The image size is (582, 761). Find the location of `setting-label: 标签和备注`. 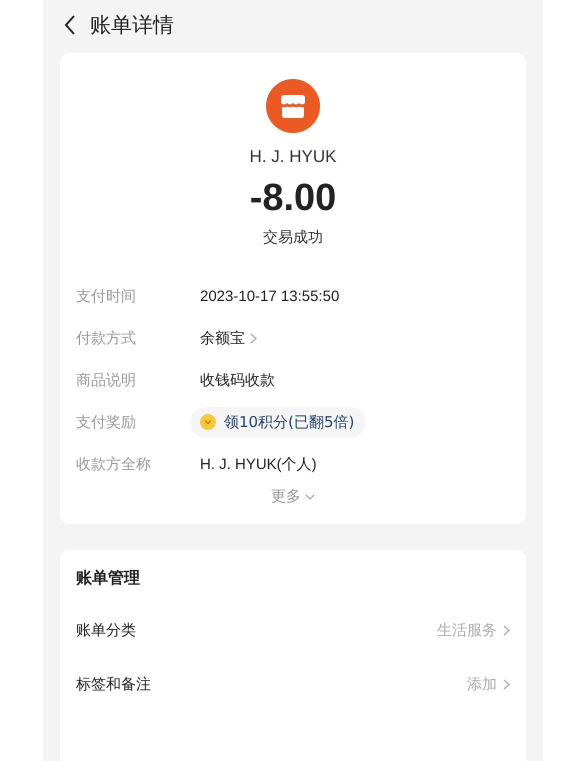

setting-label: 标签和备注 is located at coordinates (113, 684).